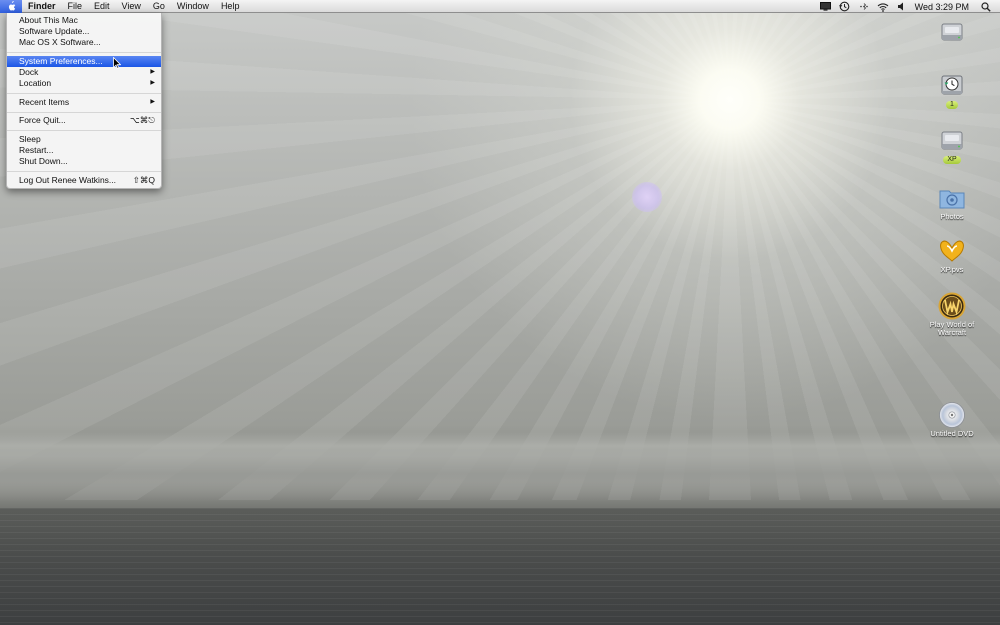 Image resolution: width=1000 pixels, height=625 pixels. What do you see at coordinates (84, 72) in the screenshot?
I see `menu-item-dock: Dock ▶` at bounding box center [84, 72].